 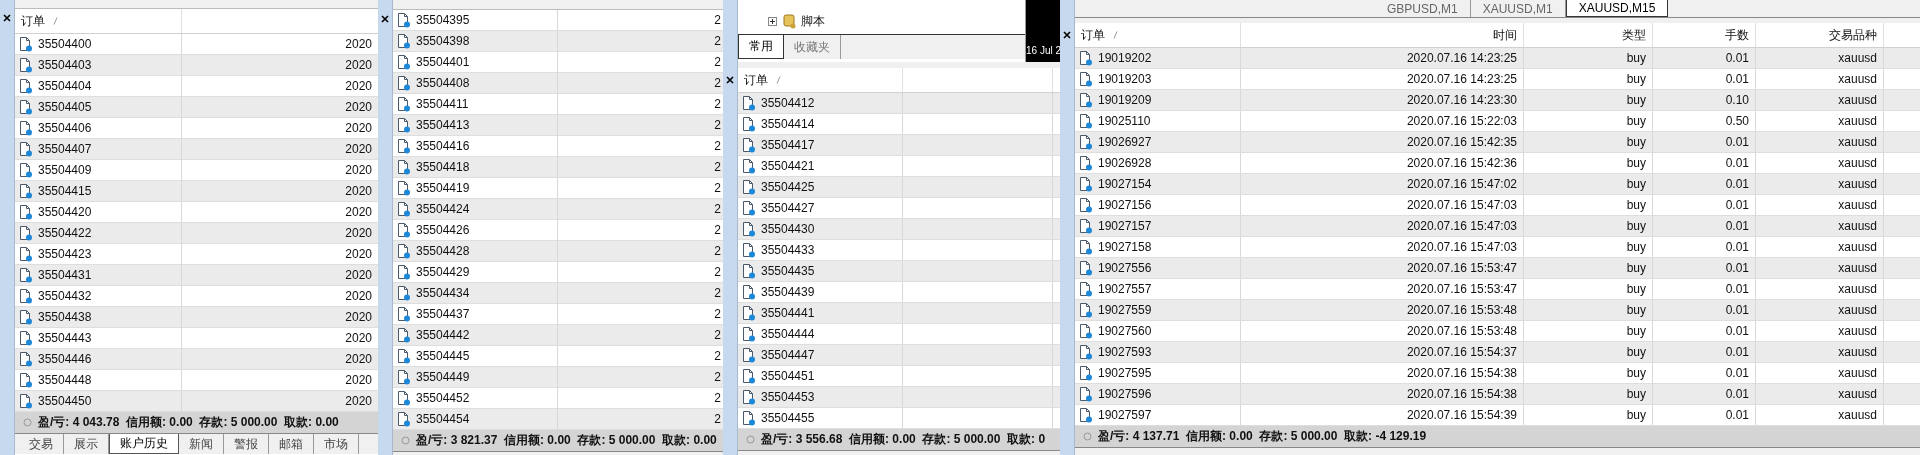 I want to click on order-cell: 35504420, so click(x=98, y=212).